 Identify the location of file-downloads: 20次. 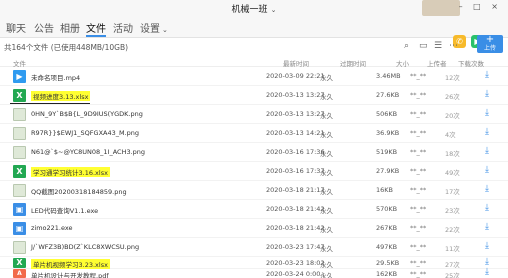
(452, 116).